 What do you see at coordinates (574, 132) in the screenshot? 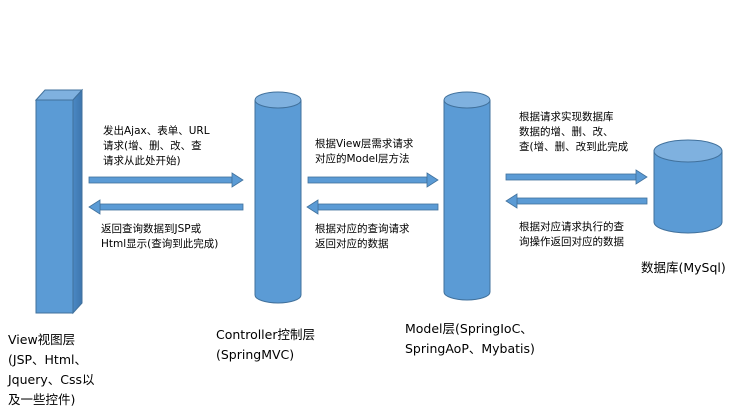
I see `label-model-to-db: 根据请求实现数据库 数据的增、删、改、 查(增、删、改到此完成` at bounding box center [574, 132].